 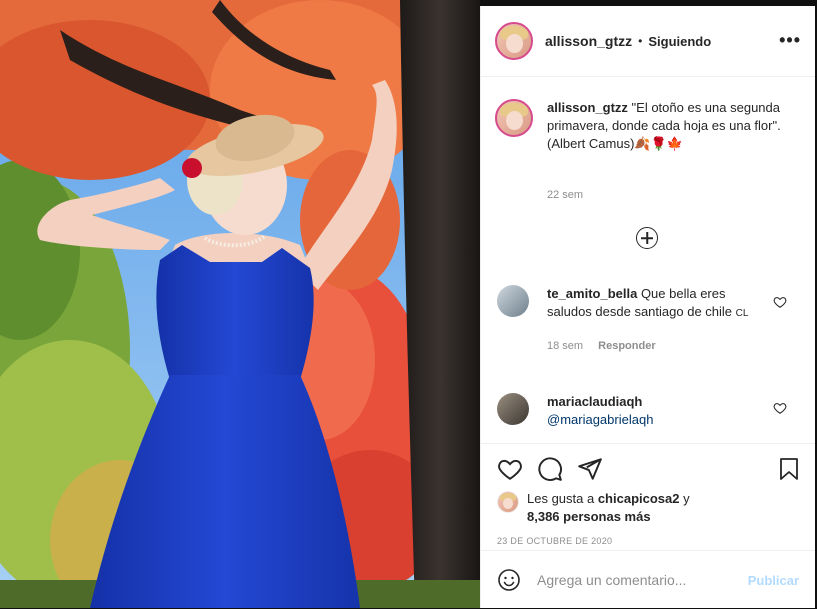 What do you see at coordinates (565, 346) in the screenshot?
I see `comment-time: 18 sem` at bounding box center [565, 346].